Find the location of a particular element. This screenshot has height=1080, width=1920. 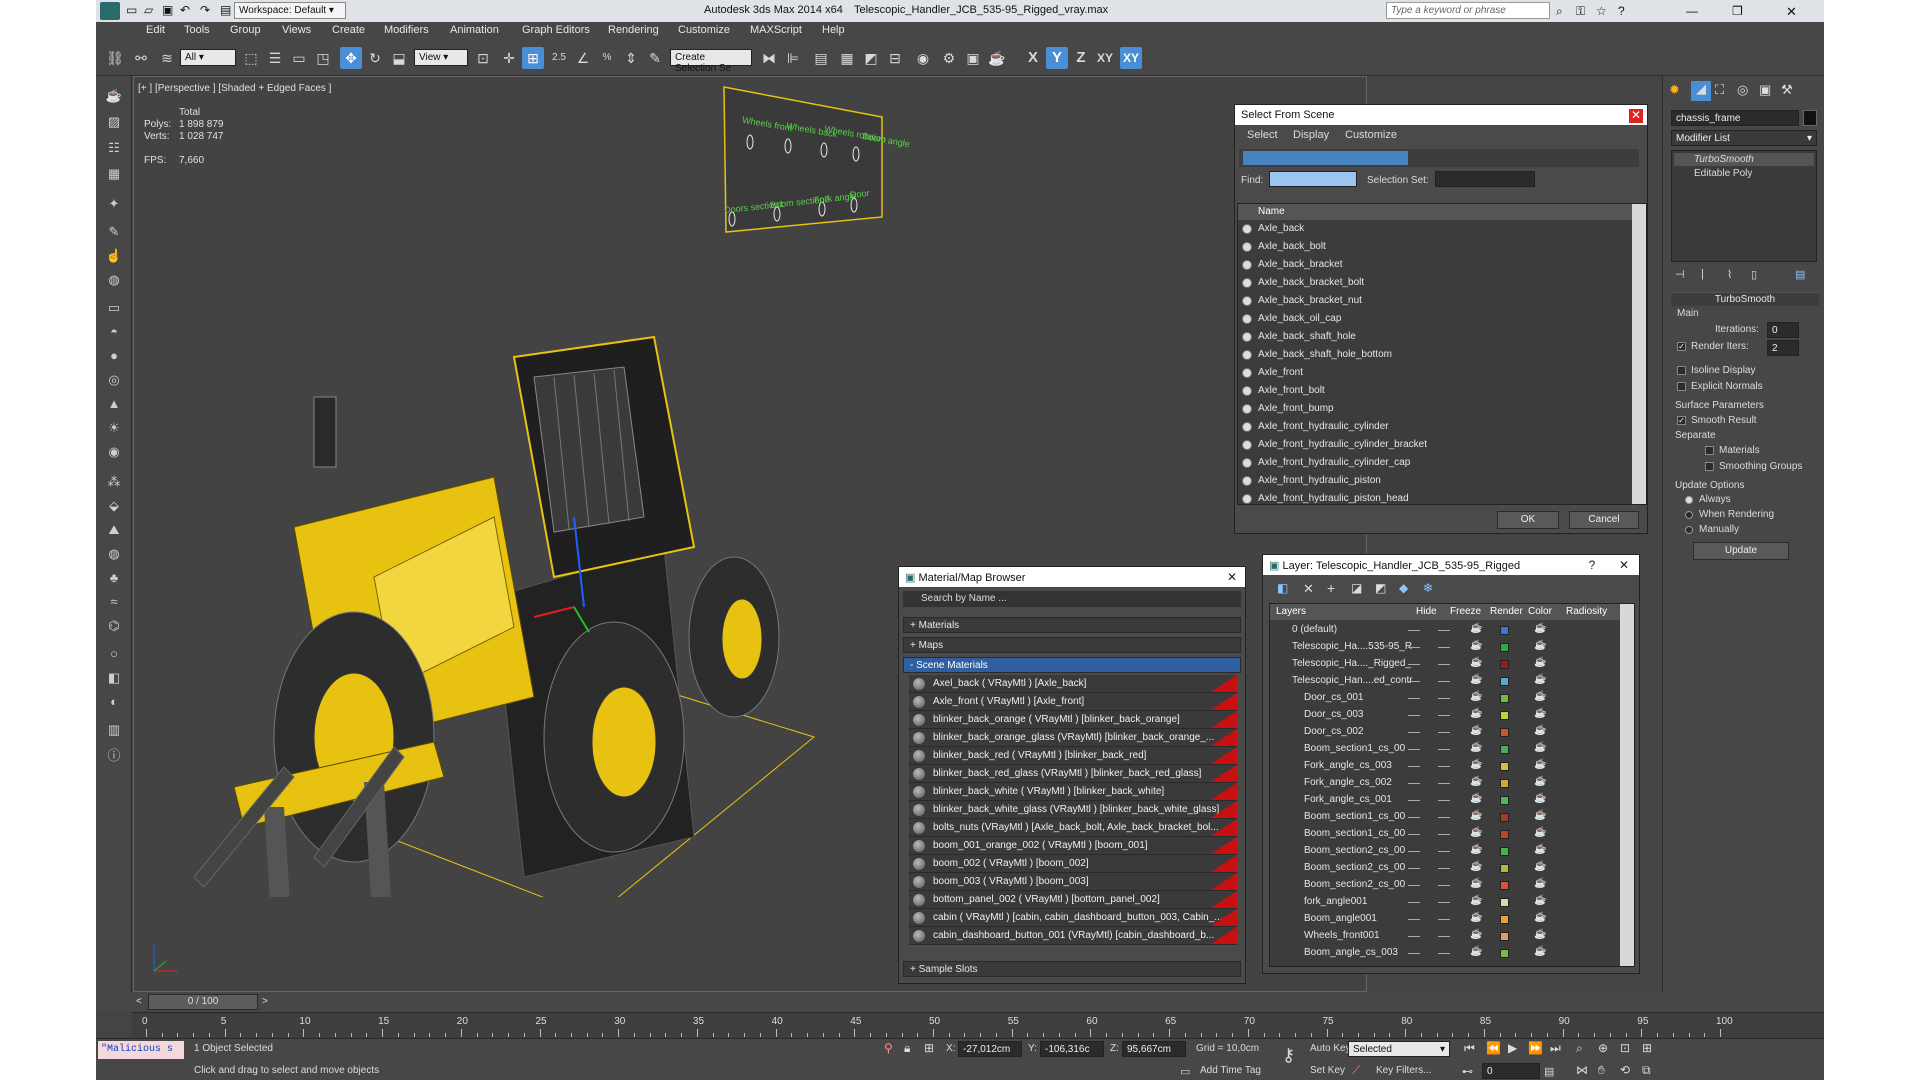

angle-snap-icon: ∠ is located at coordinates (583, 58).